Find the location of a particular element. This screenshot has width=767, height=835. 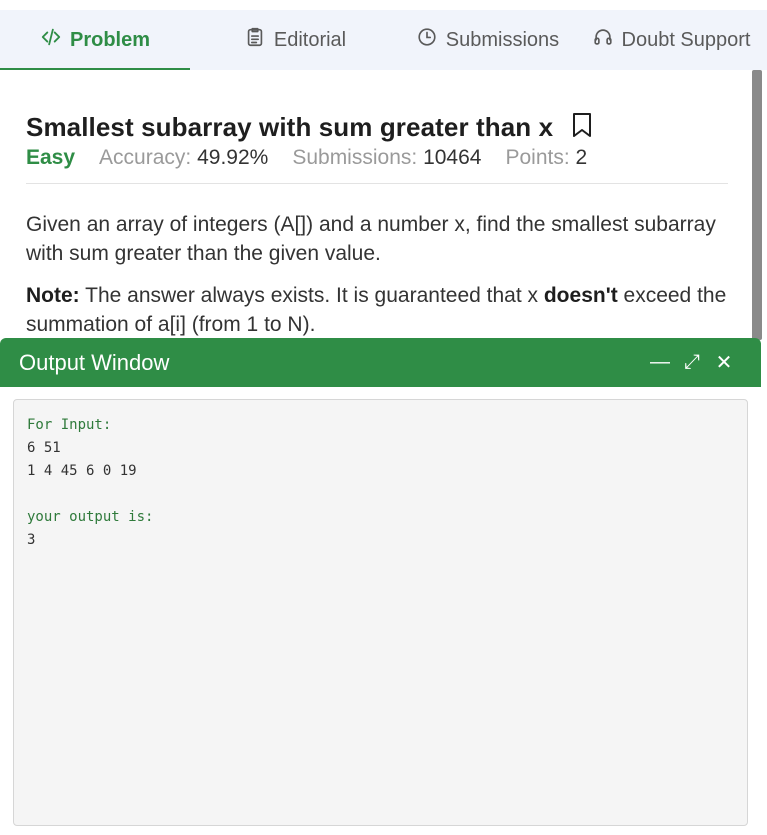

tab-editorial-label: Editorial is located at coordinates (310, 39).